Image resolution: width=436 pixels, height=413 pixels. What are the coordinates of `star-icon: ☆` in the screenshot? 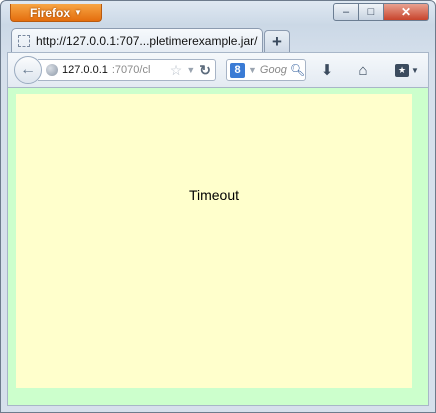 It's located at (176, 70).